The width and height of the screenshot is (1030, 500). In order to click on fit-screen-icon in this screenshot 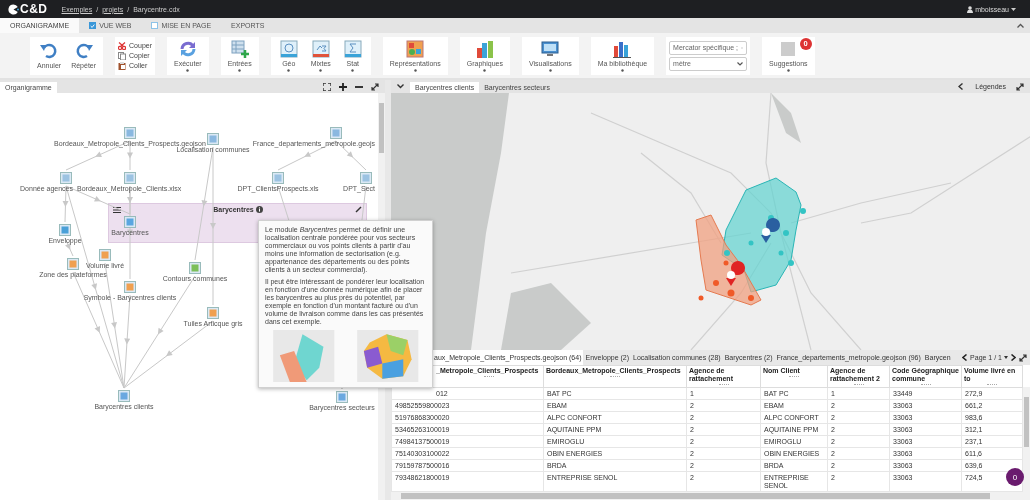, I will do `click(327, 86)`.